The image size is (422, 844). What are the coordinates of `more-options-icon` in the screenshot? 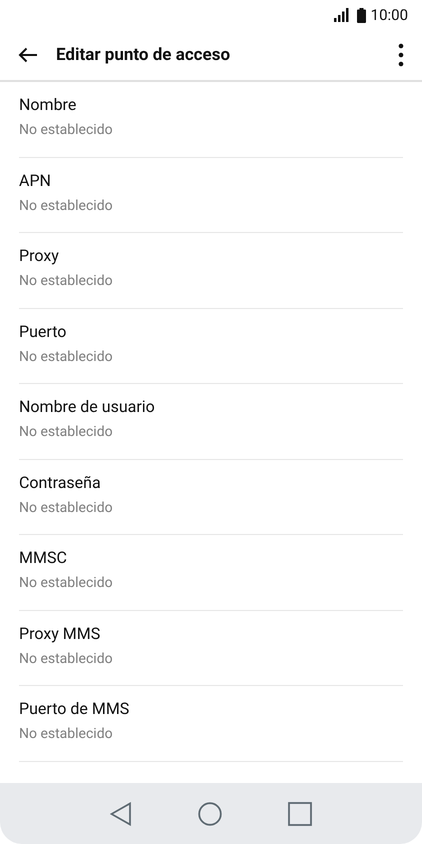 It's located at (401, 55).